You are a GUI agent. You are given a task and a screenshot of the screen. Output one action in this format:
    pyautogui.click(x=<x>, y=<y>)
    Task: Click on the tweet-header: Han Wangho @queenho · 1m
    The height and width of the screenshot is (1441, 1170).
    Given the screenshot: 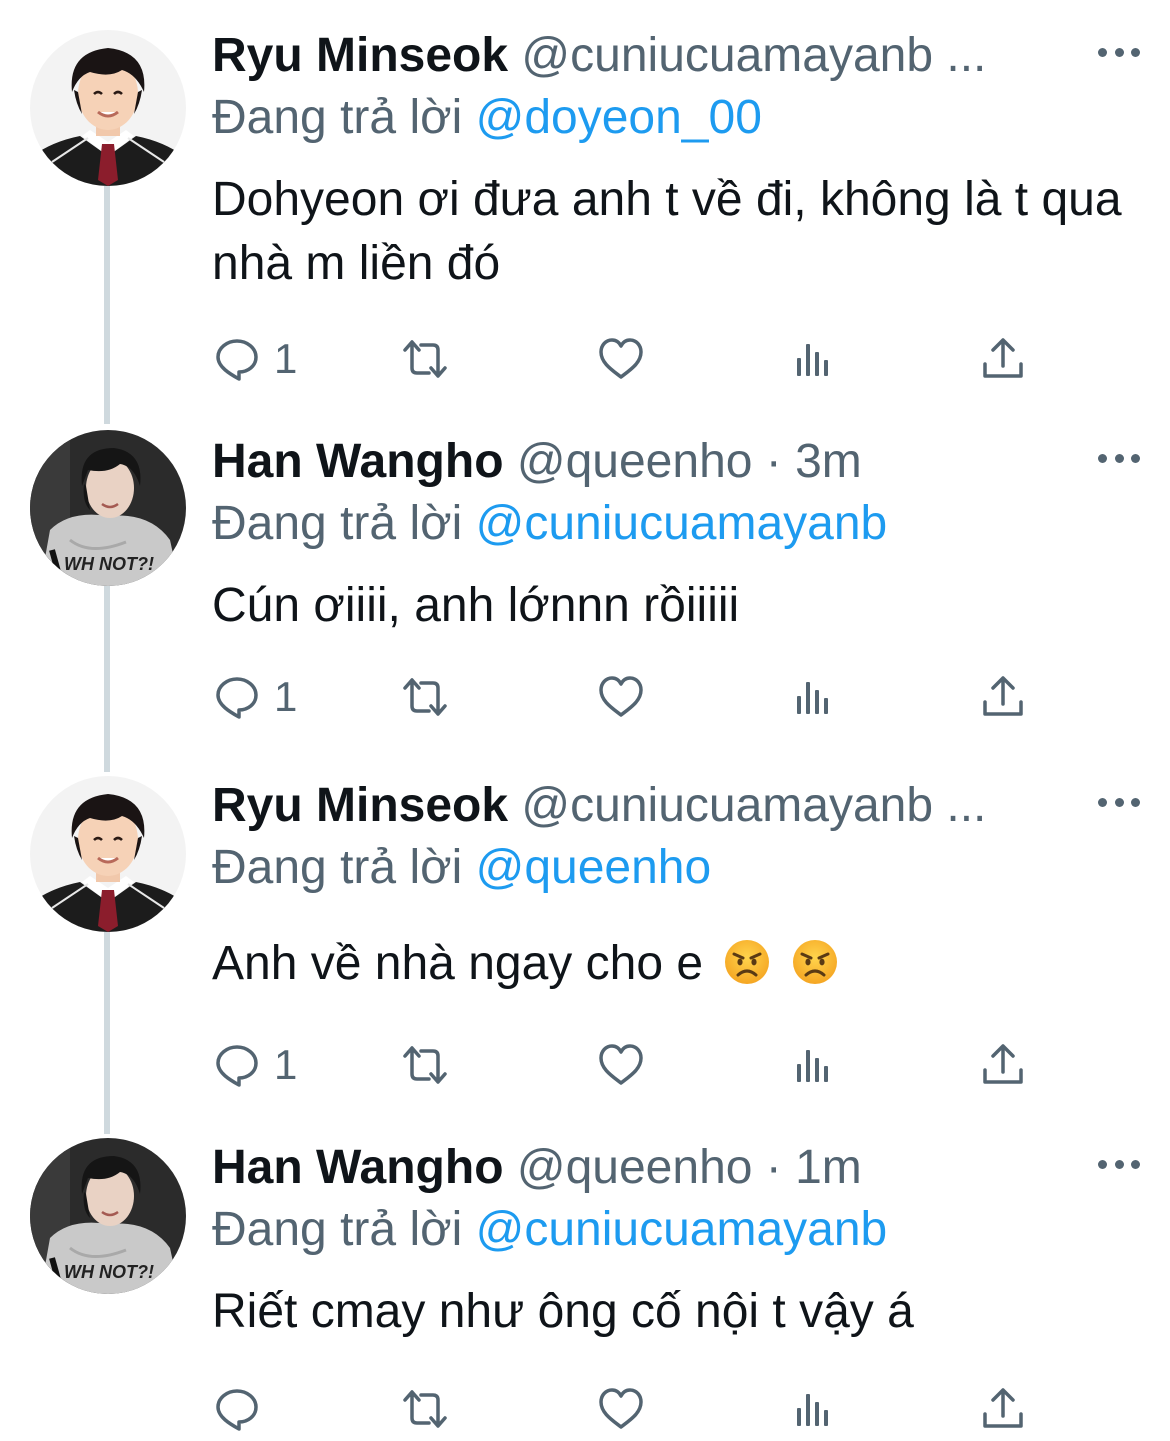 What is the action you would take?
    pyautogui.click(x=662, y=1168)
    